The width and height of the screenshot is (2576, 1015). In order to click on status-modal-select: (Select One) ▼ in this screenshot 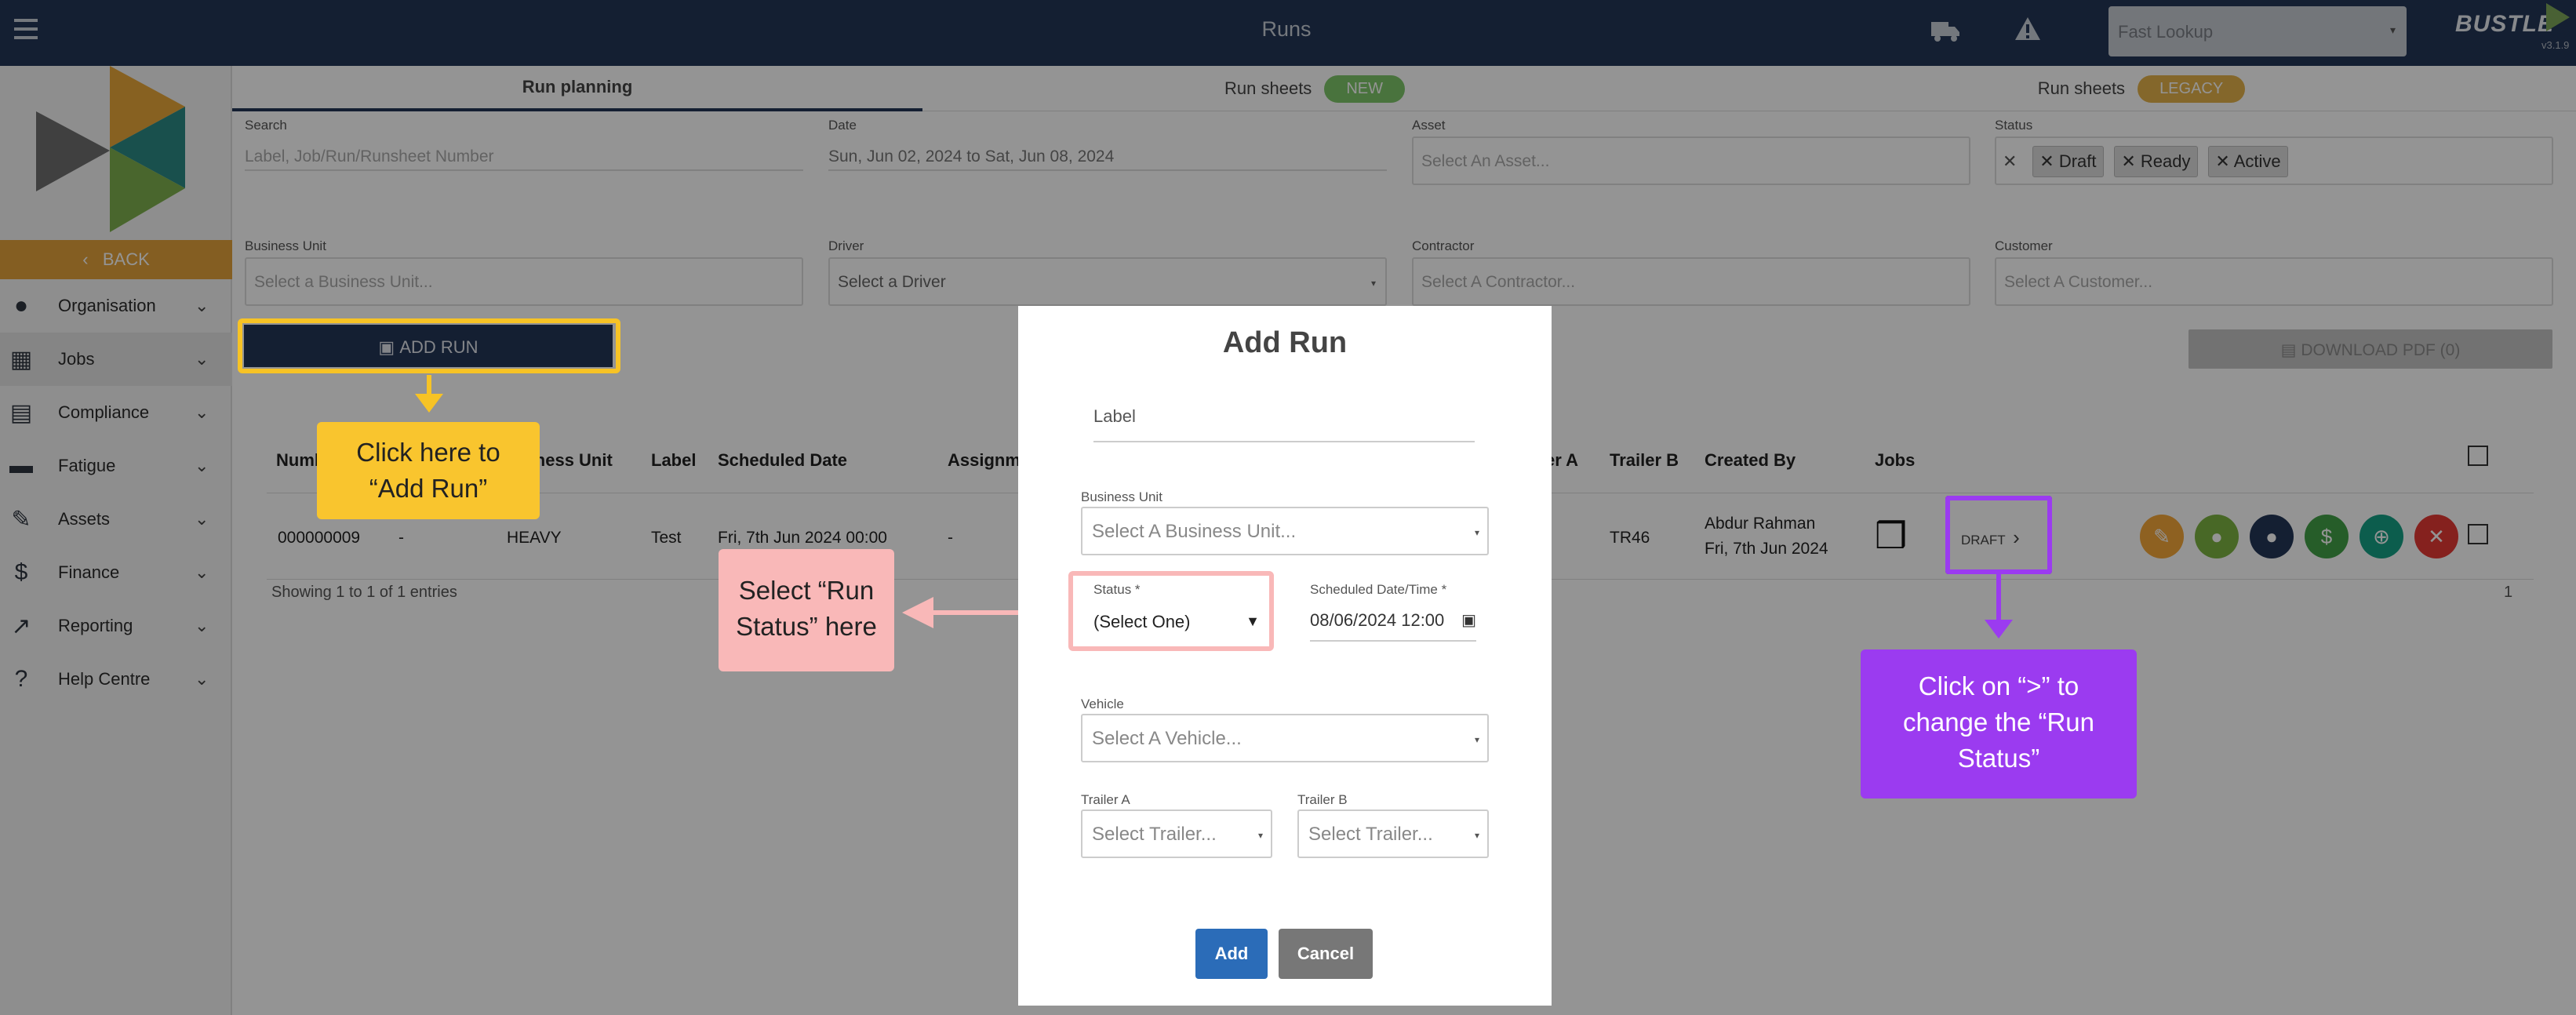, I will do `click(1178, 622)`.